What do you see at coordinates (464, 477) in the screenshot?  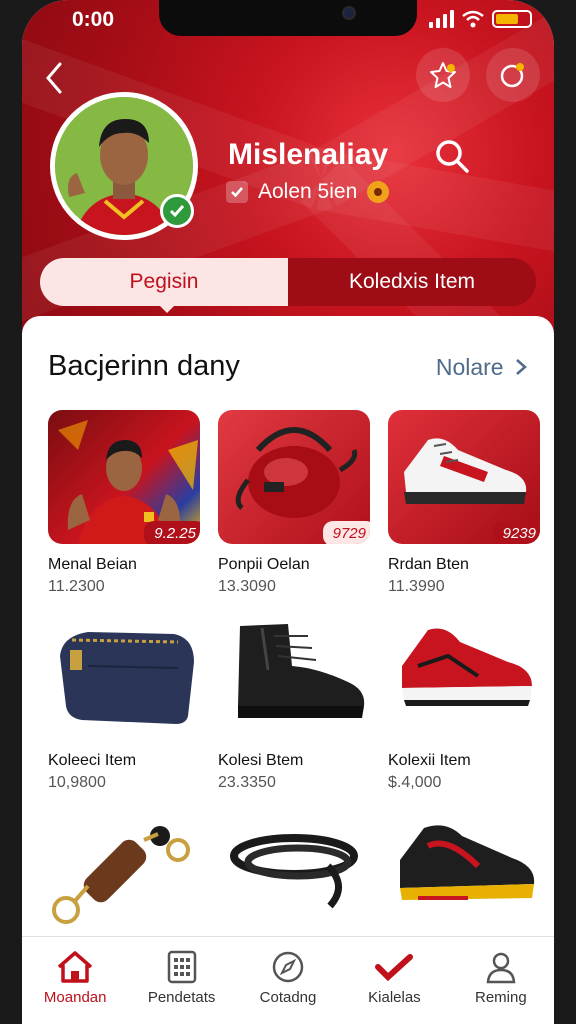 I see `white-red-sneaker-image: 9239` at bounding box center [464, 477].